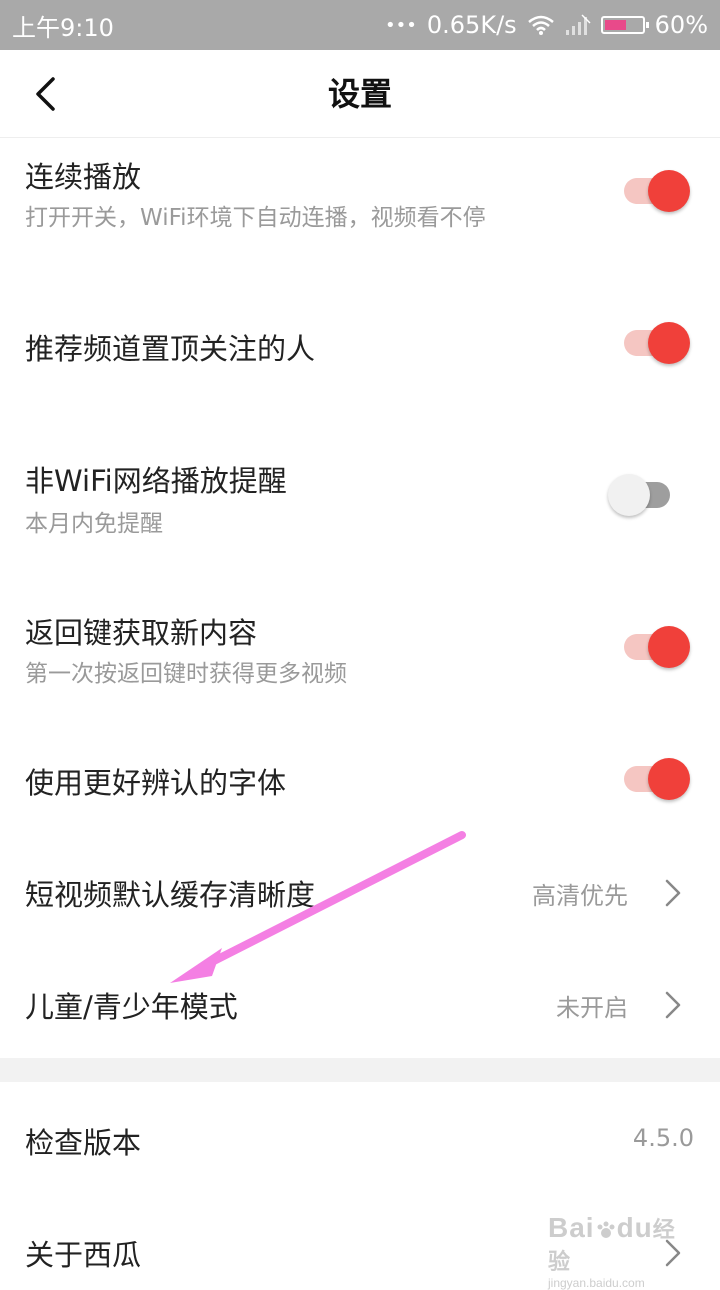  I want to click on setting-autoplay: 连续播放 打开开关，WiFi环境下自动连播，视频看不停, so click(360, 210).